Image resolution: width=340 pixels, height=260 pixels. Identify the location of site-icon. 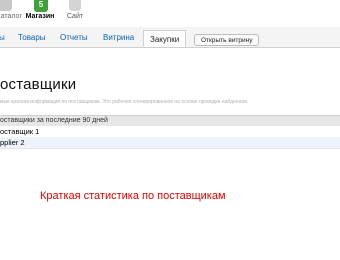
(75, 5).